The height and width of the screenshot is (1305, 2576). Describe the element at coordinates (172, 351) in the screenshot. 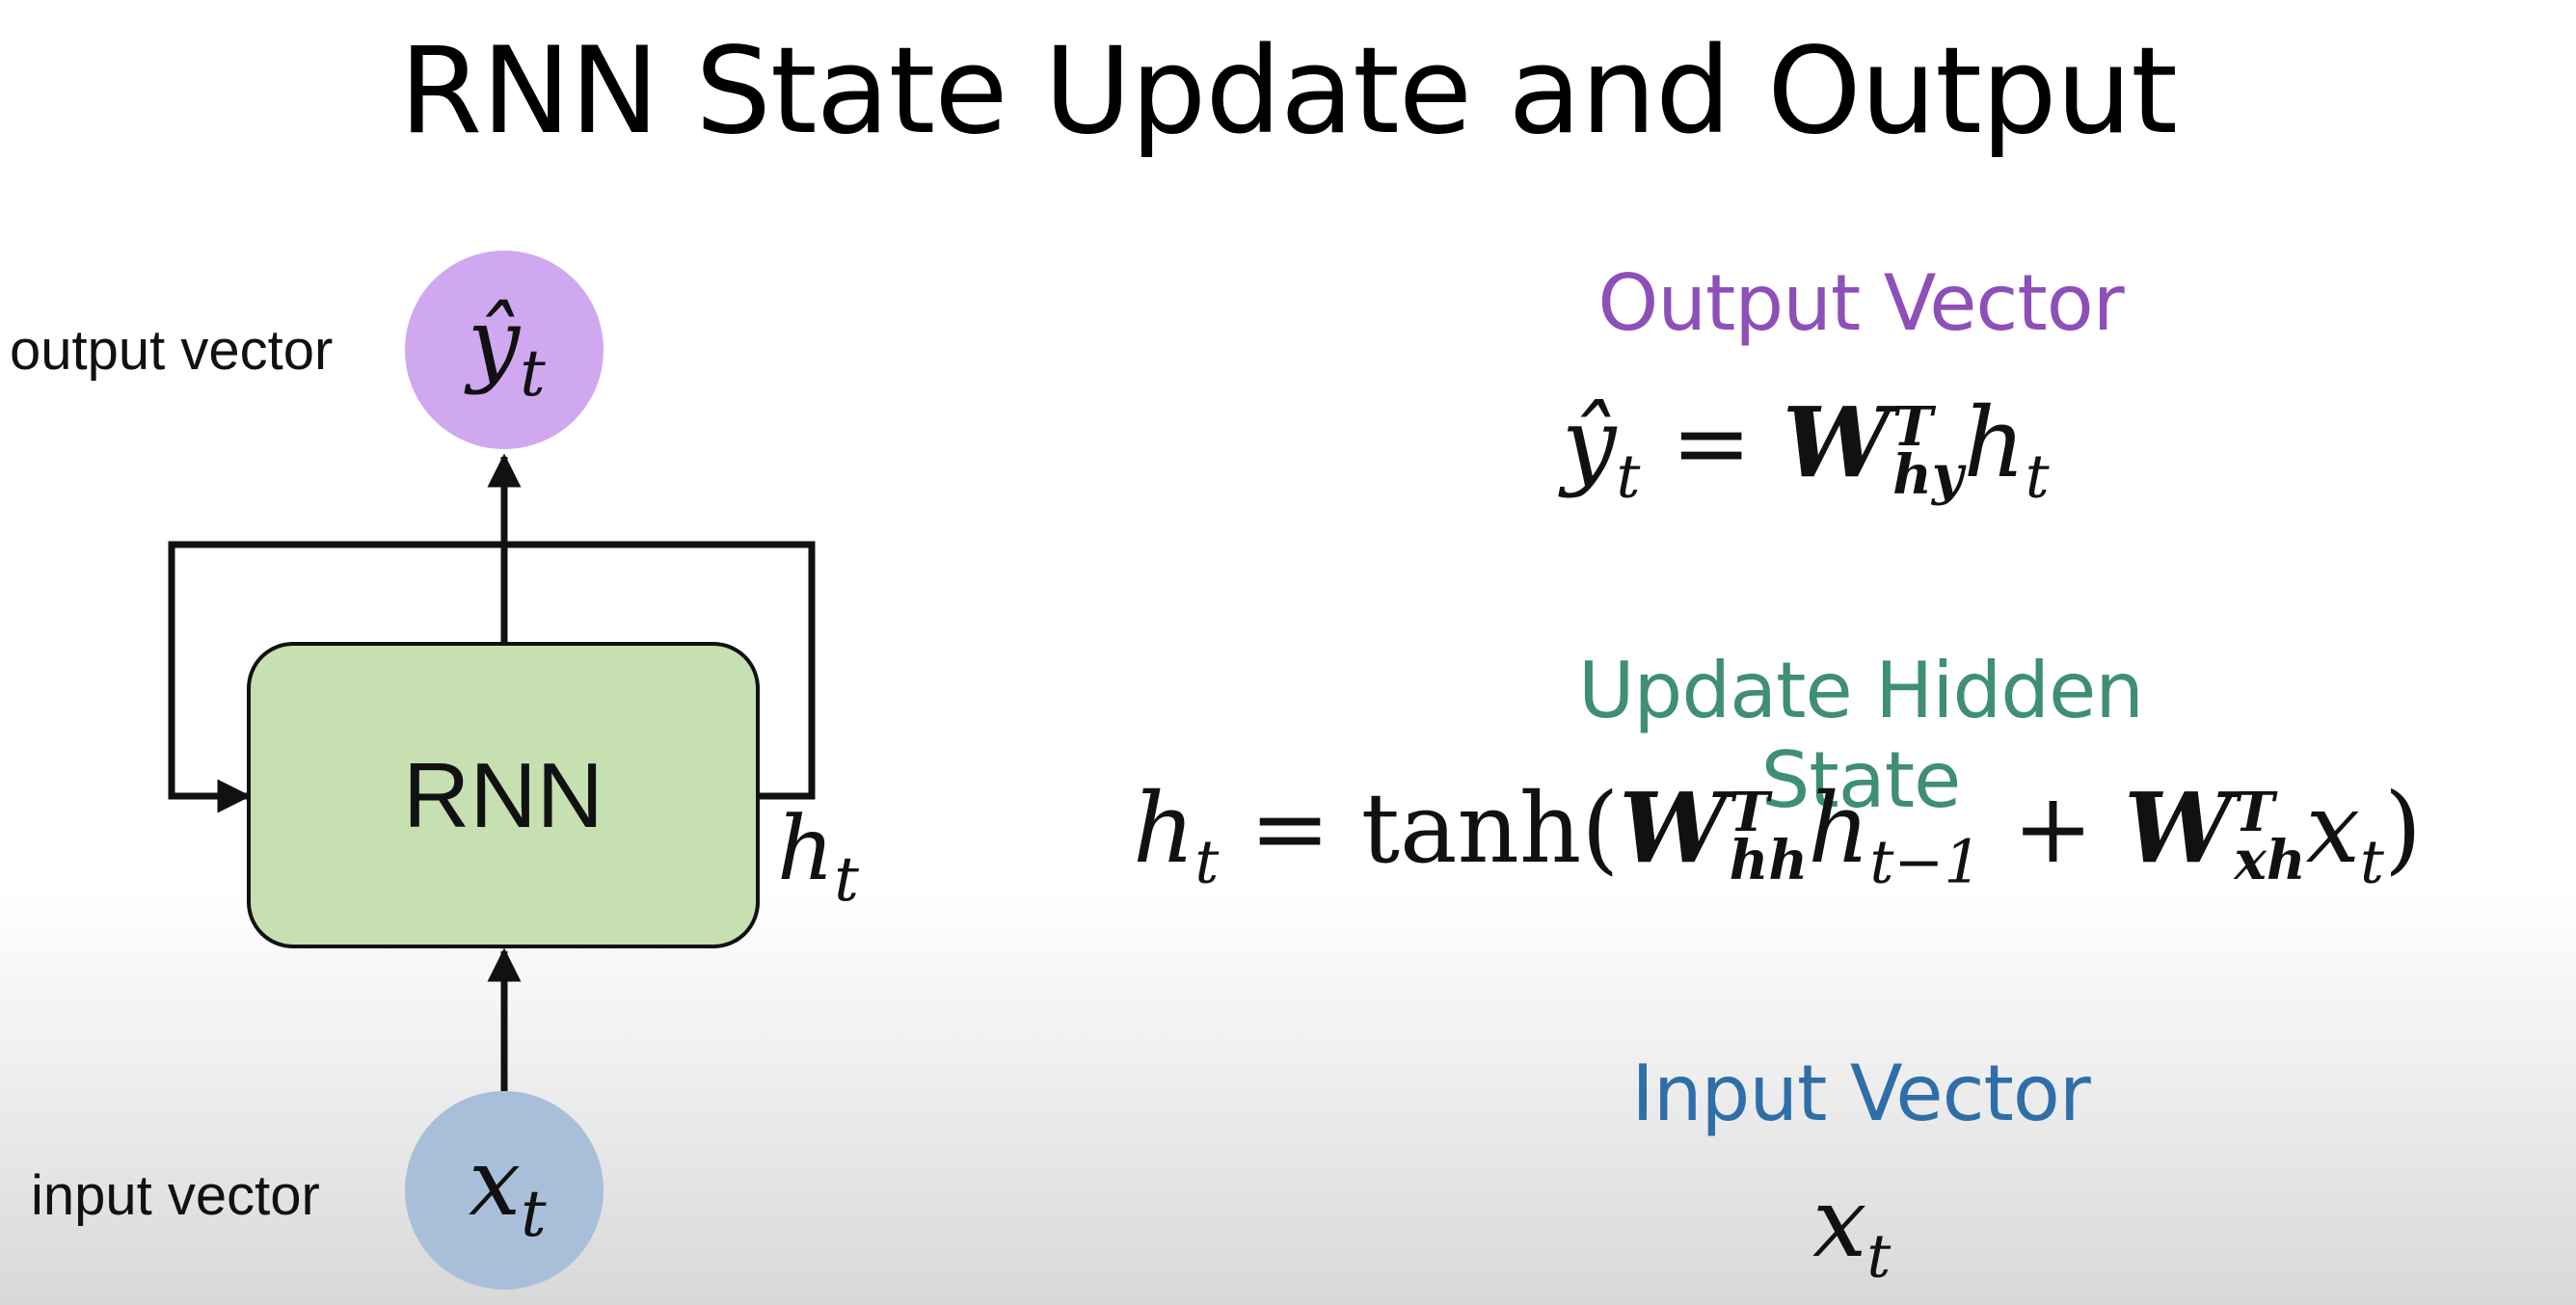

I see `output-vector-label: output vector` at that location.